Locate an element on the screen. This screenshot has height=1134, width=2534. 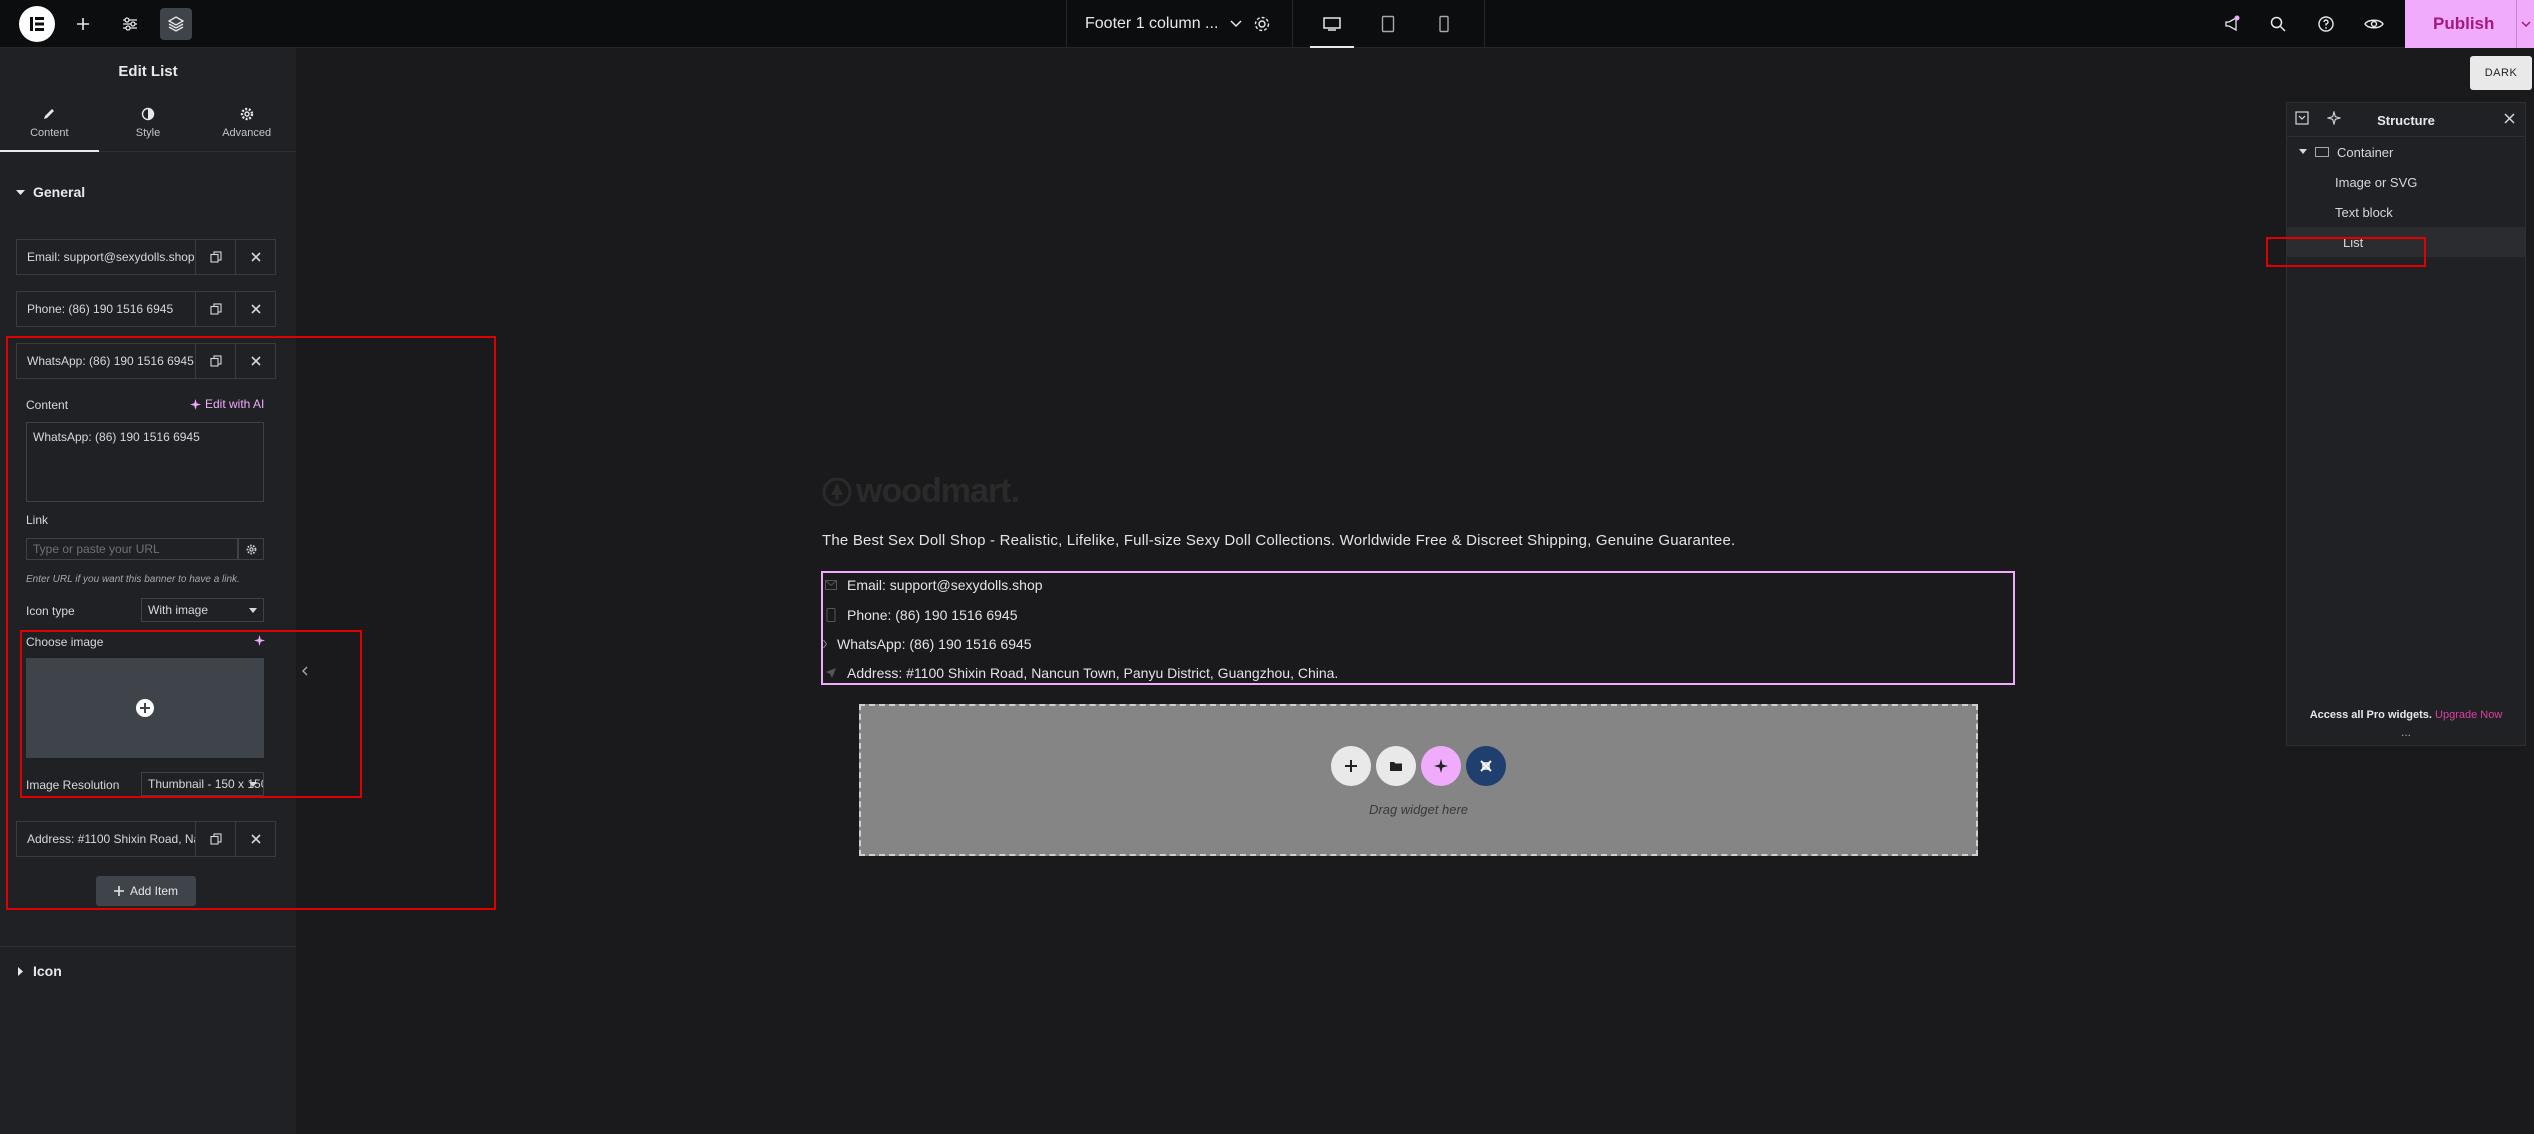
general-section-toggle: General is located at coordinates (50, 192).